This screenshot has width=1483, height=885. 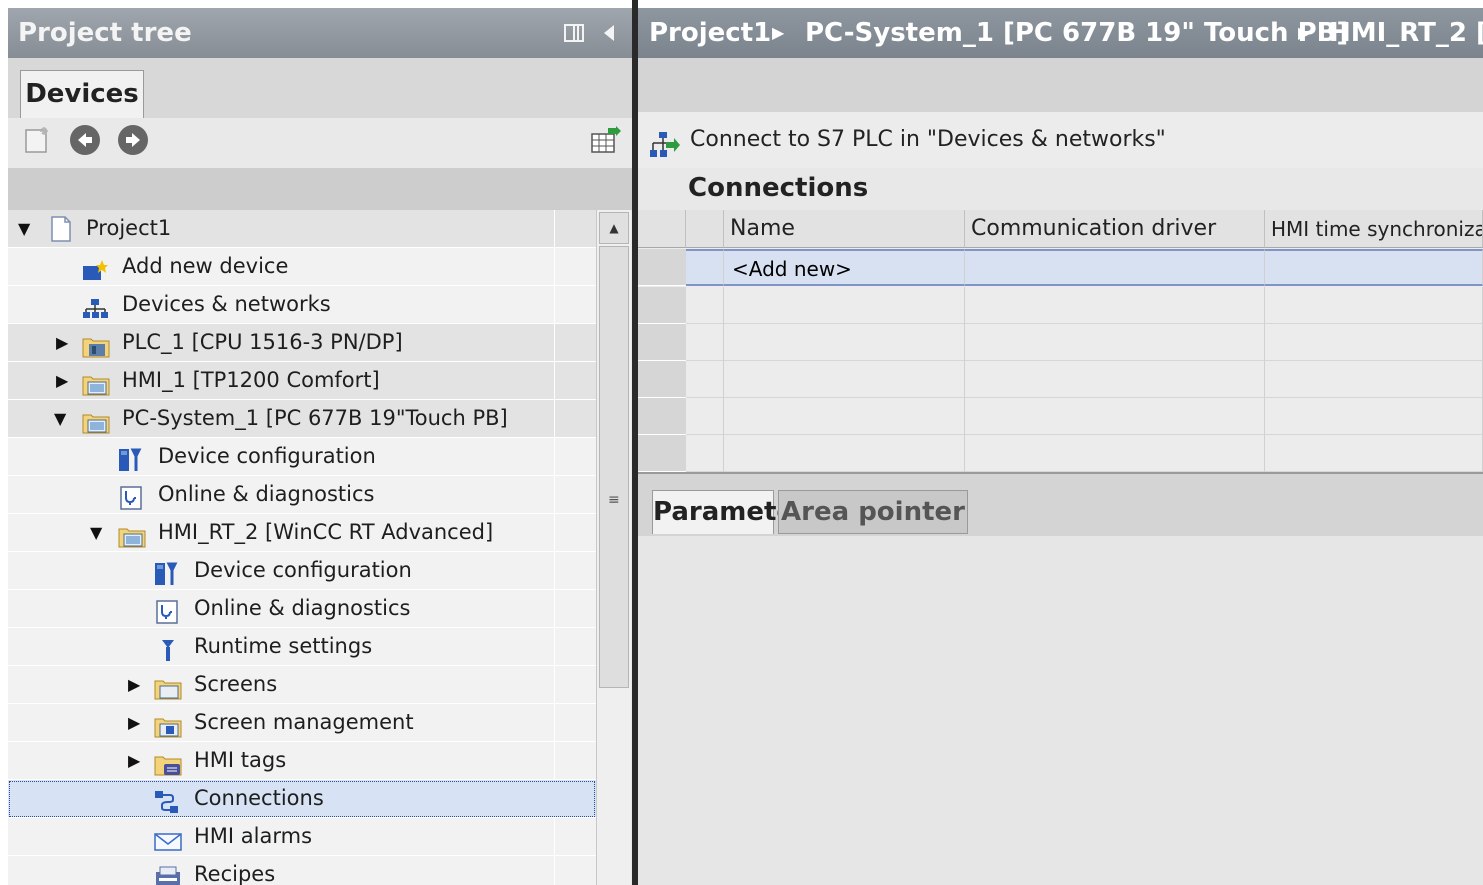 I want to click on tree-scrollbar: ▲ ≡, so click(x=613, y=547).